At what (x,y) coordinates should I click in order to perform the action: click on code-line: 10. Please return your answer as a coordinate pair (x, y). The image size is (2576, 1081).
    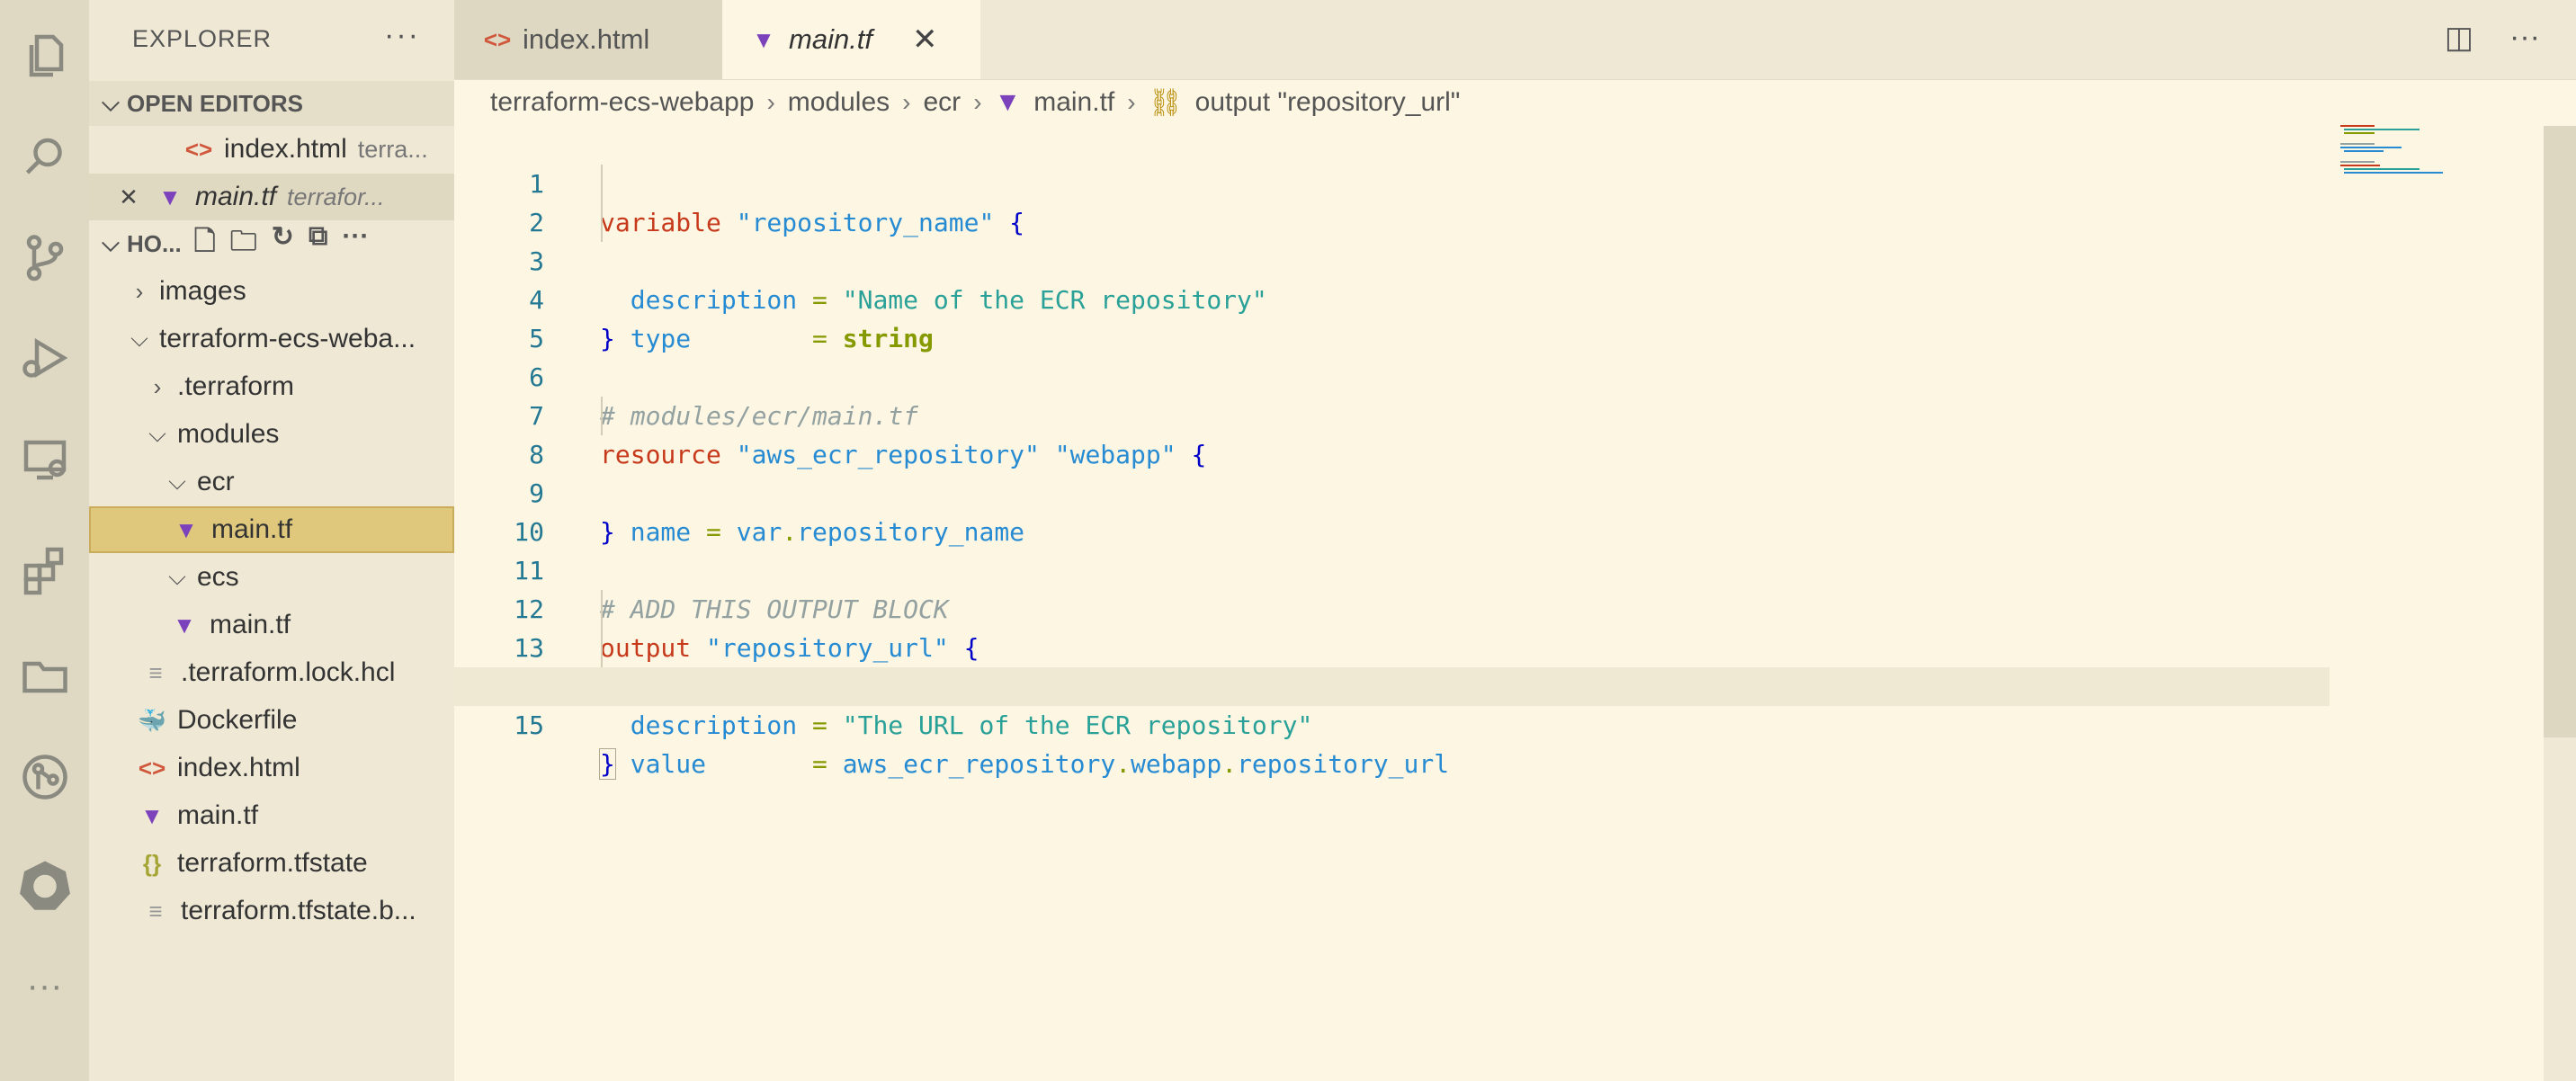
    Looking at the image, I should click on (1392, 510).